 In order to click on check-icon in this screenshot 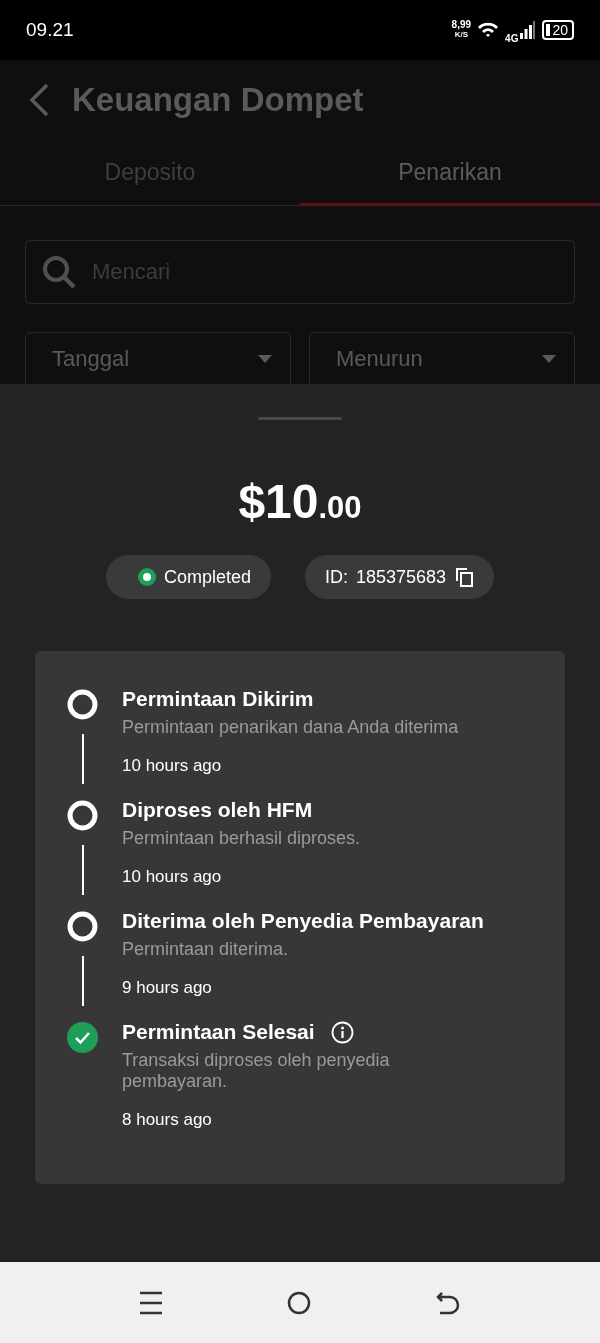, I will do `click(82, 1037)`.